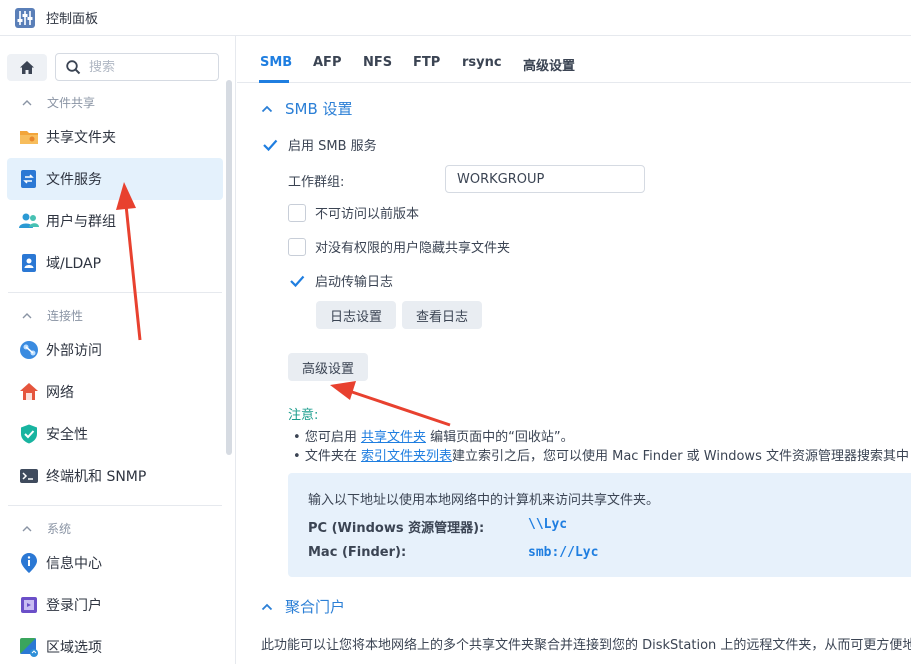 This screenshot has width=911, height=664. Describe the element at coordinates (484, 500) in the screenshot. I see `access-info-intro: 输入以下地址以使用本地网络中的计算机来访问共享文件夹。` at that location.